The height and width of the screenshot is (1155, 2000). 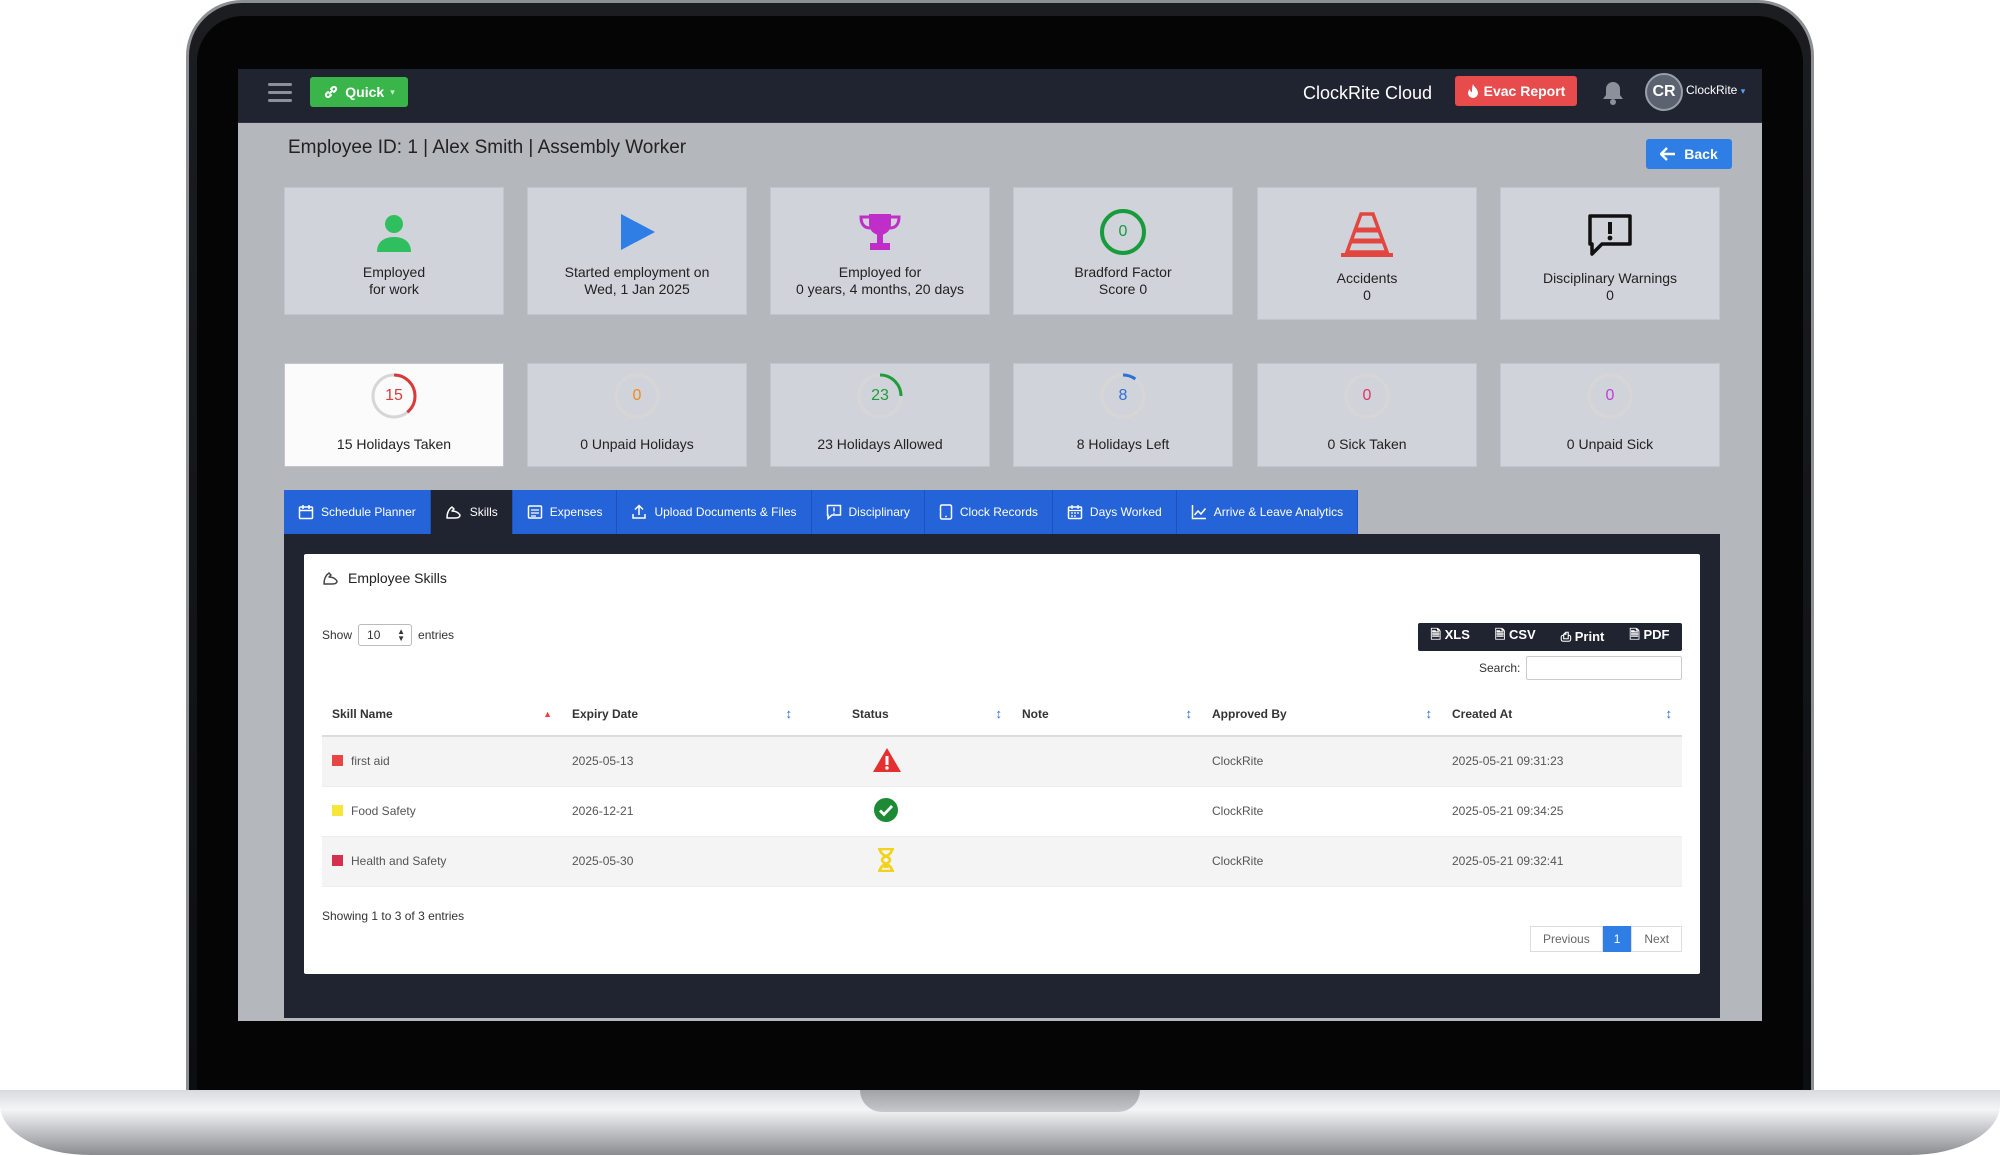 I want to click on evac-label: Evac Report, so click(x=1524, y=91).